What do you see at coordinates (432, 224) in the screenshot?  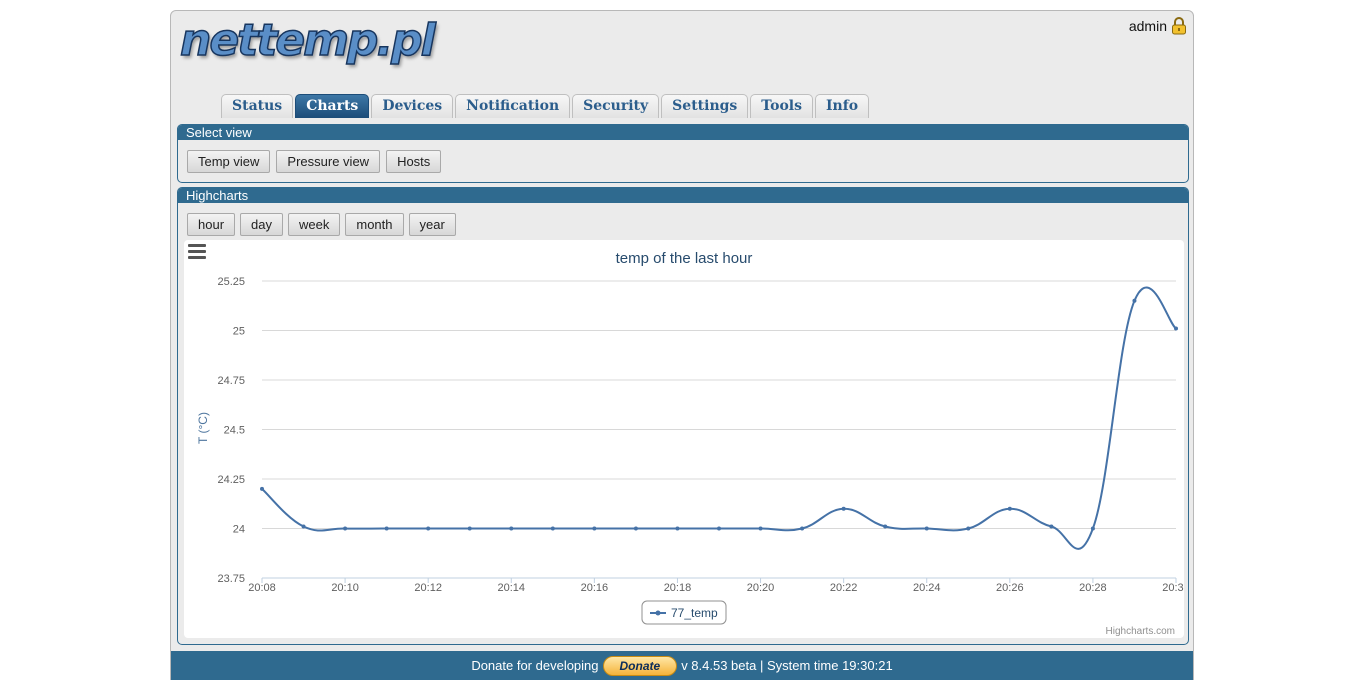 I see `range-year-button: year` at bounding box center [432, 224].